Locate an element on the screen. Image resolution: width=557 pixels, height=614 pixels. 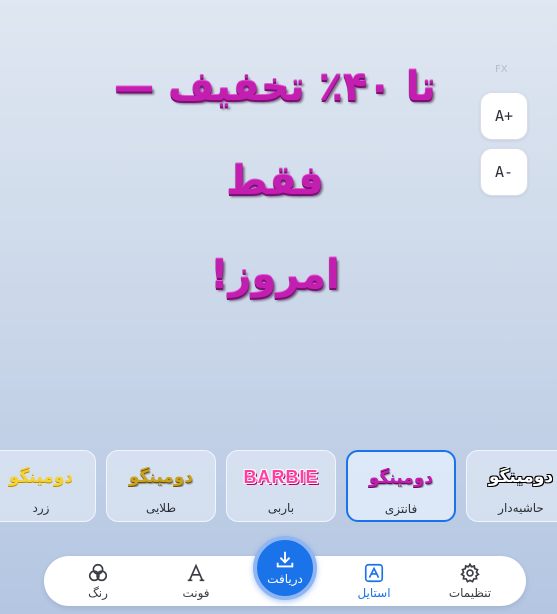
style-sample: BARBIE is located at coordinates (281, 477).